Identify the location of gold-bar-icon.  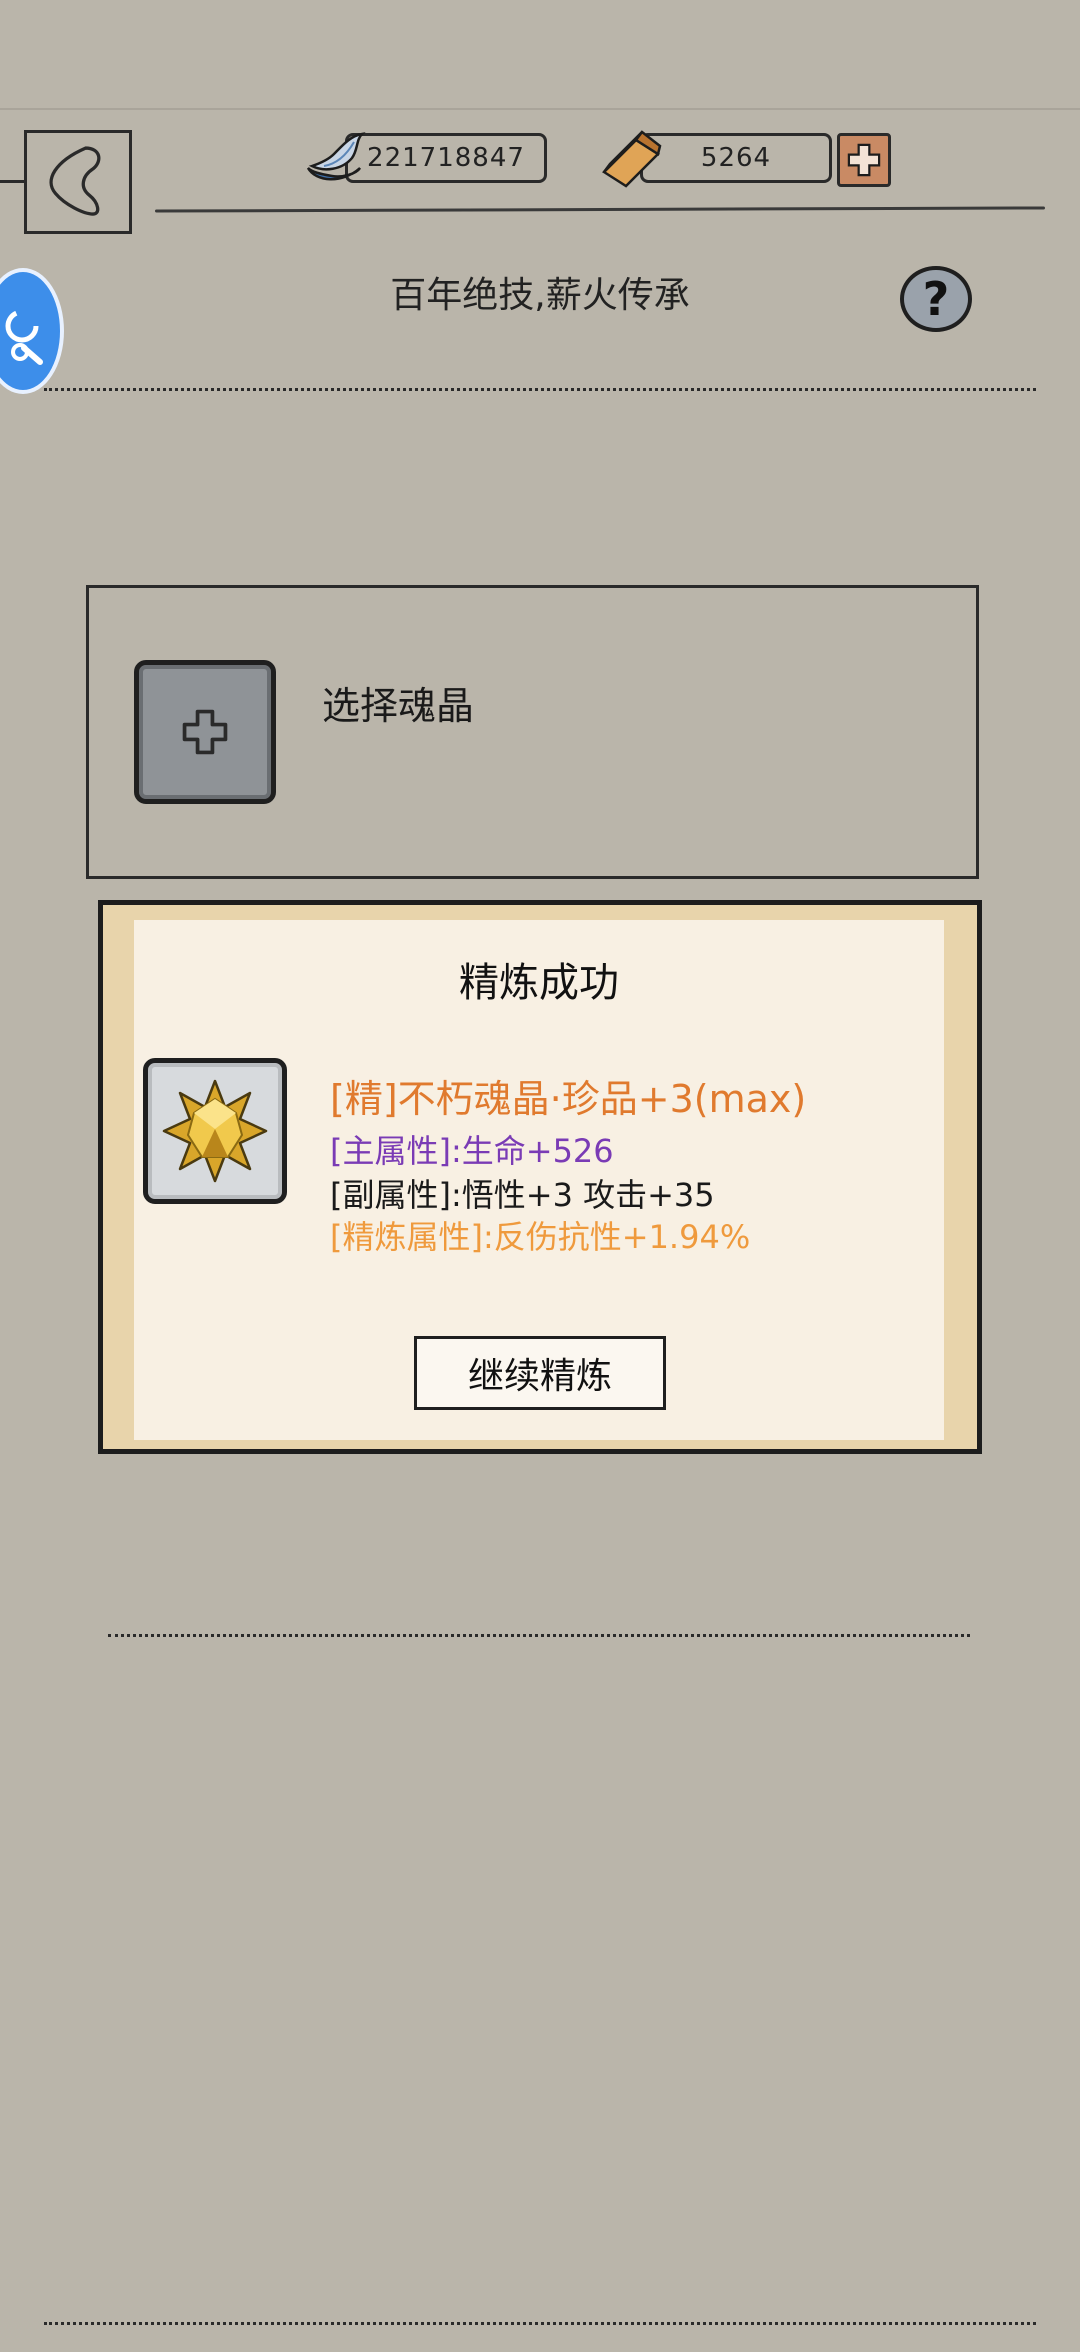
(631, 159).